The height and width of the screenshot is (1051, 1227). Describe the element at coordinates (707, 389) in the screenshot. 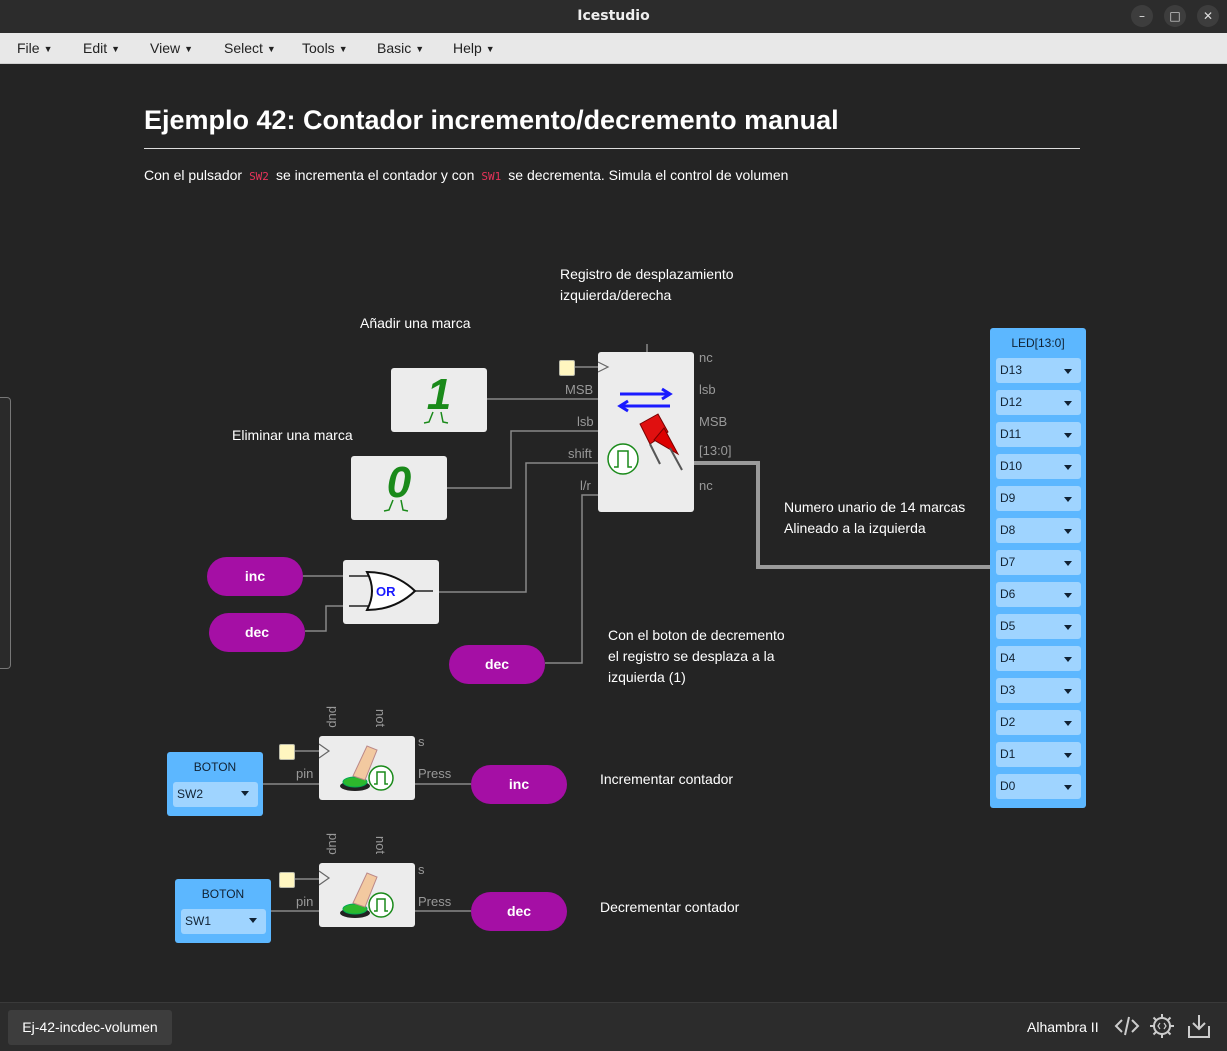

I see `port-lsb-out: lsb` at that location.